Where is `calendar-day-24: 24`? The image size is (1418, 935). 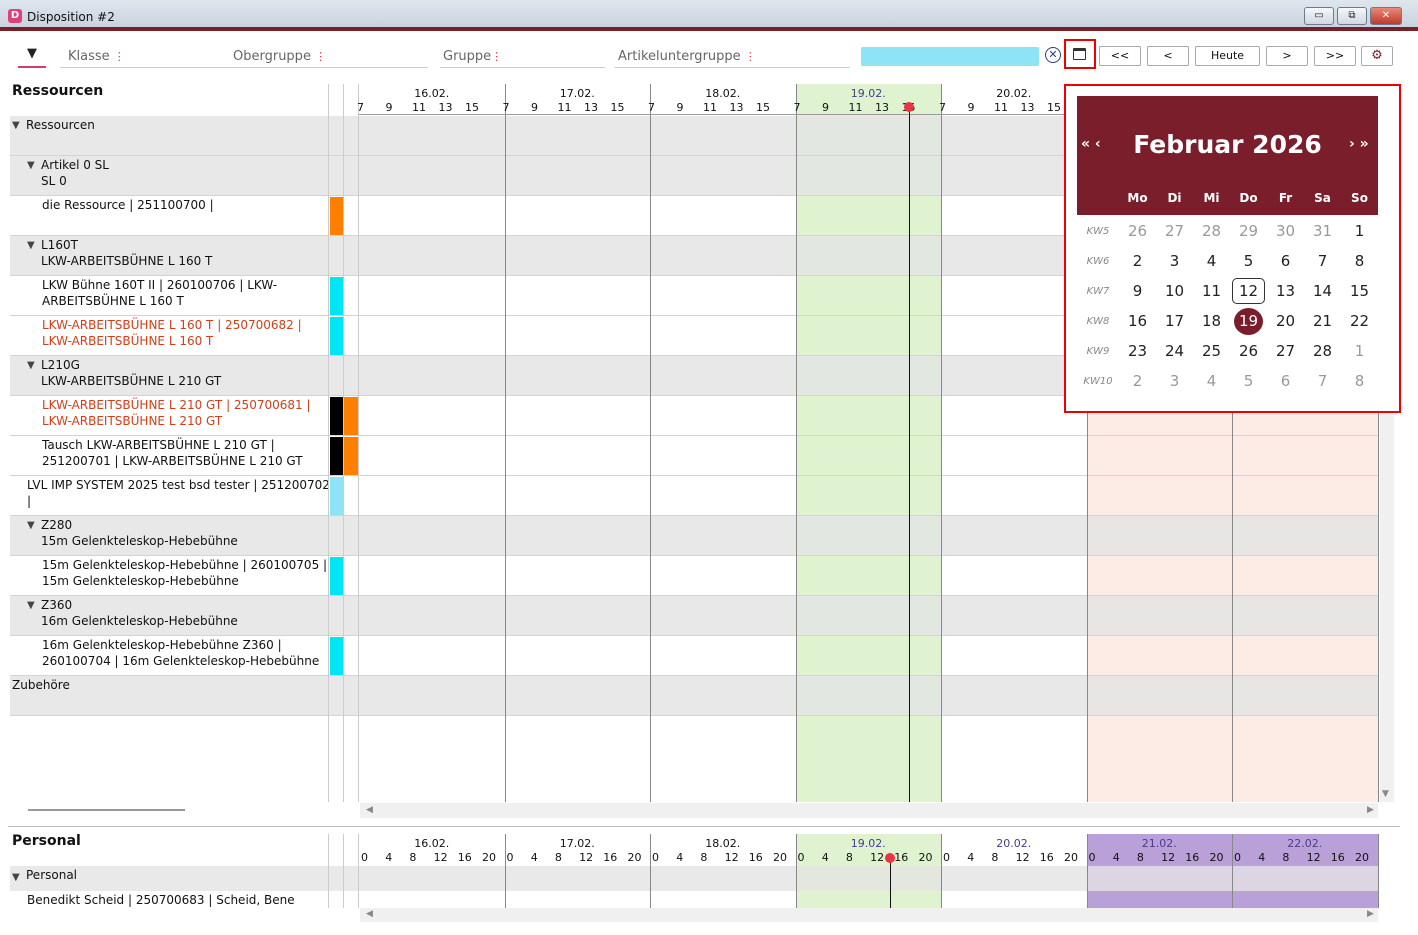
calendar-day-24: 24 is located at coordinates (1174, 351).